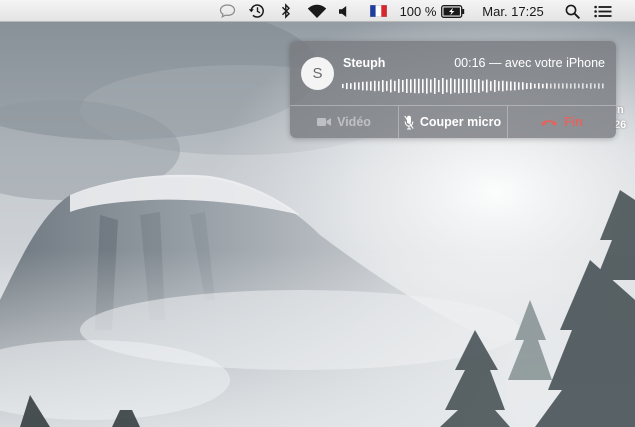 The width and height of the screenshot is (635, 427). Describe the element at coordinates (324, 122) in the screenshot. I see `video-camera-icon` at that location.